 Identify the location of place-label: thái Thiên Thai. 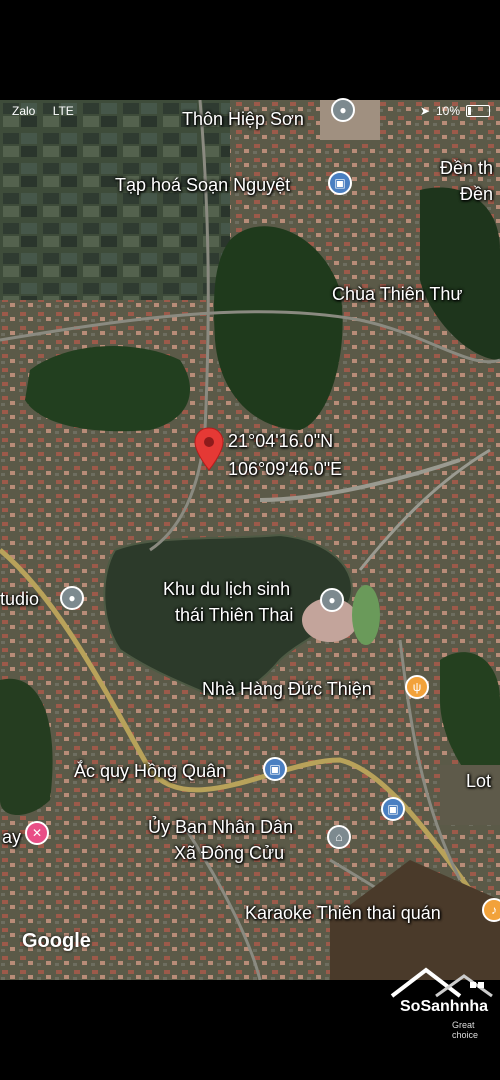
(234, 615).